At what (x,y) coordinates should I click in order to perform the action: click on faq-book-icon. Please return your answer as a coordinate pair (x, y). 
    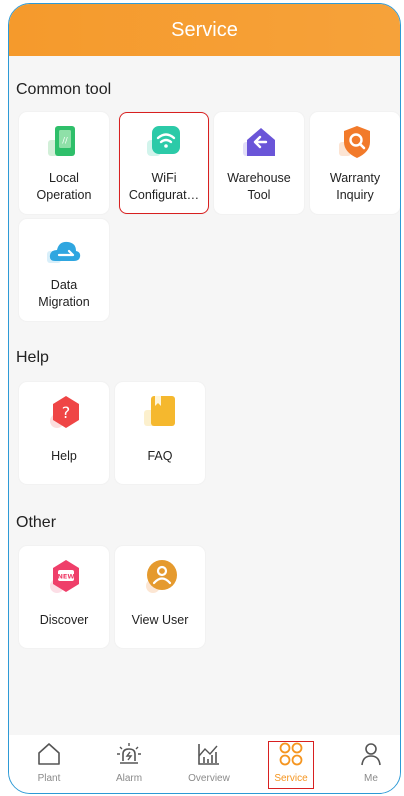
    Looking at the image, I should click on (159, 411).